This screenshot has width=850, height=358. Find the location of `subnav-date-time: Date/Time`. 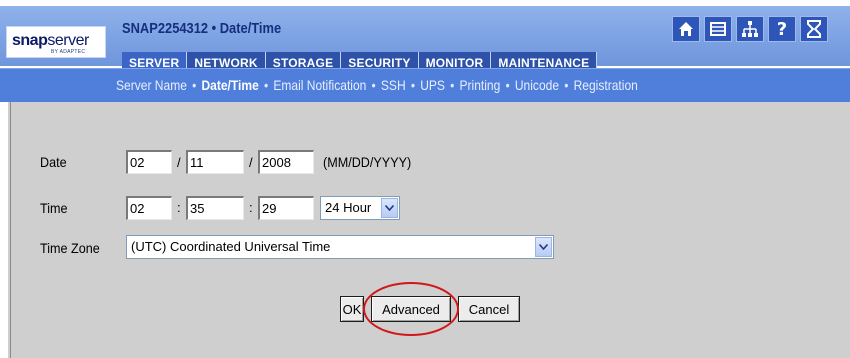

subnav-date-time: Date/Time is located at coordinates (229, 85).